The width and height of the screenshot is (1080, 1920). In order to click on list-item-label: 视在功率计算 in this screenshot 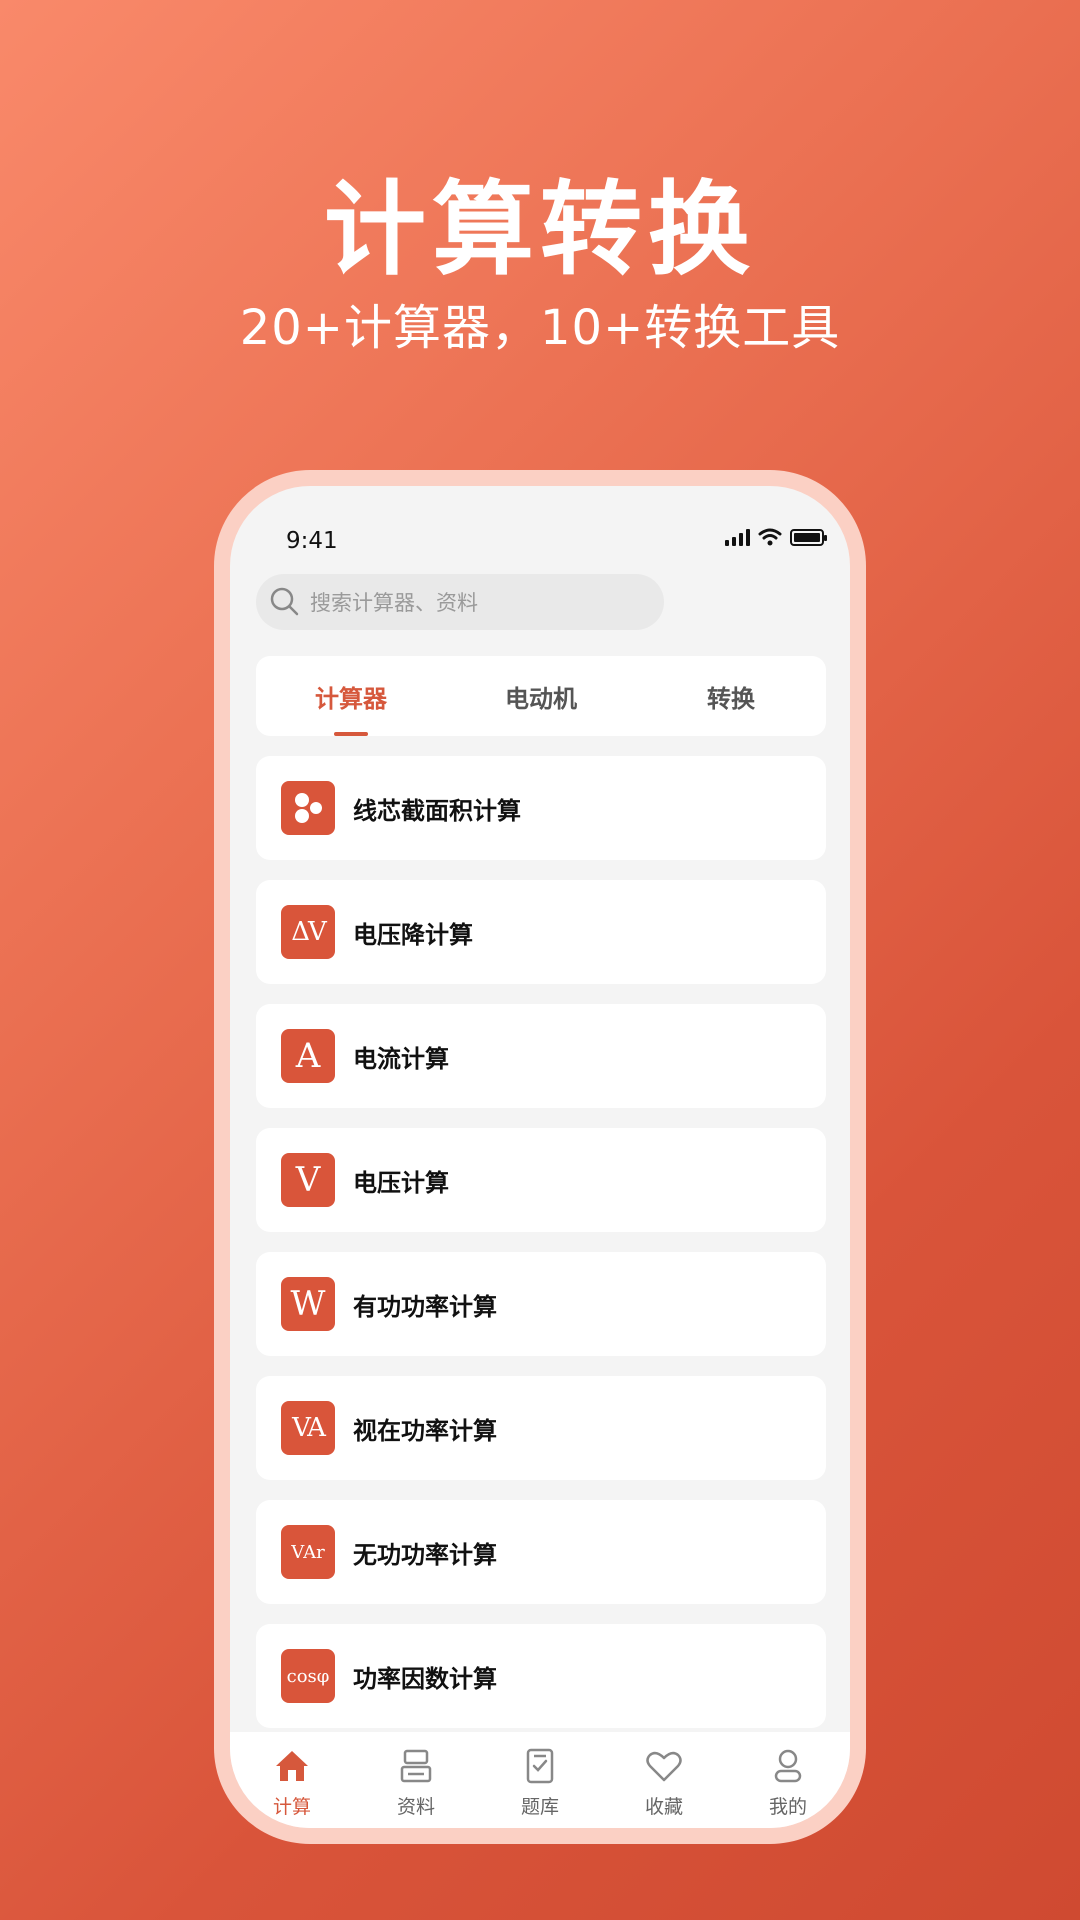, I will do `click(425, 1430)`.